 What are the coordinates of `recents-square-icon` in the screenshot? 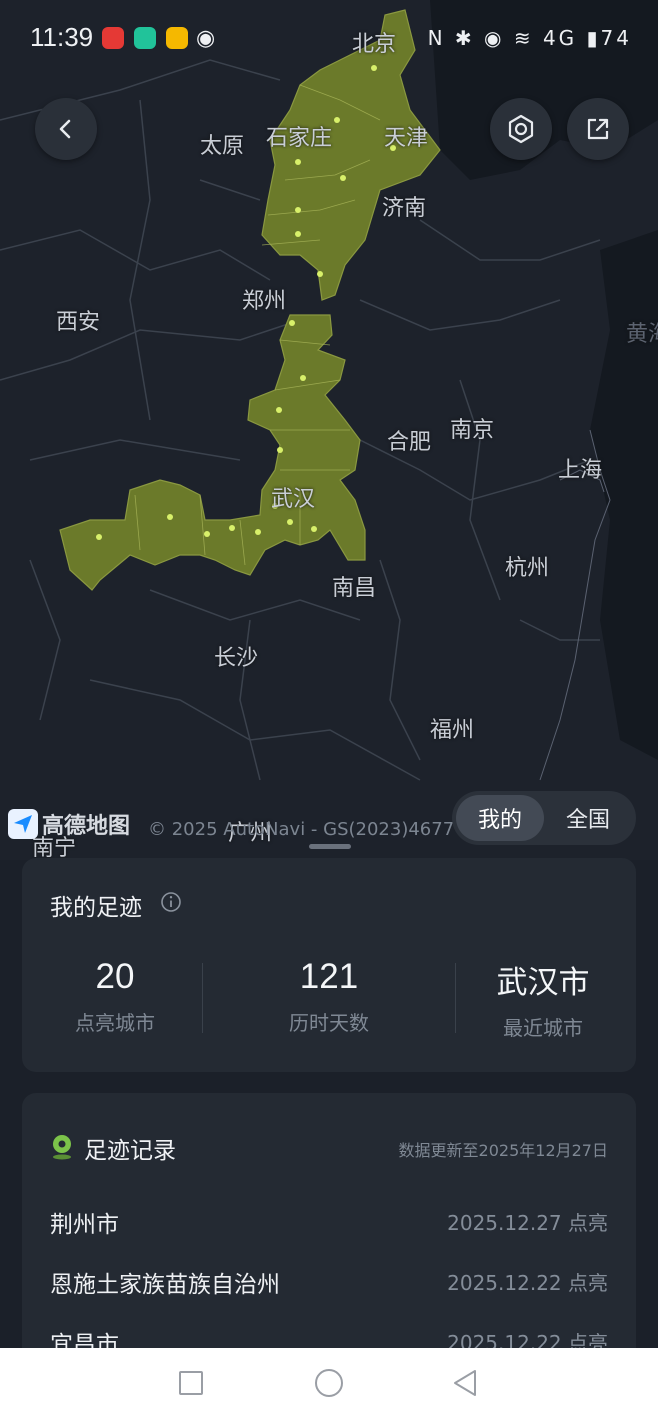 It's located at (191, 1383).